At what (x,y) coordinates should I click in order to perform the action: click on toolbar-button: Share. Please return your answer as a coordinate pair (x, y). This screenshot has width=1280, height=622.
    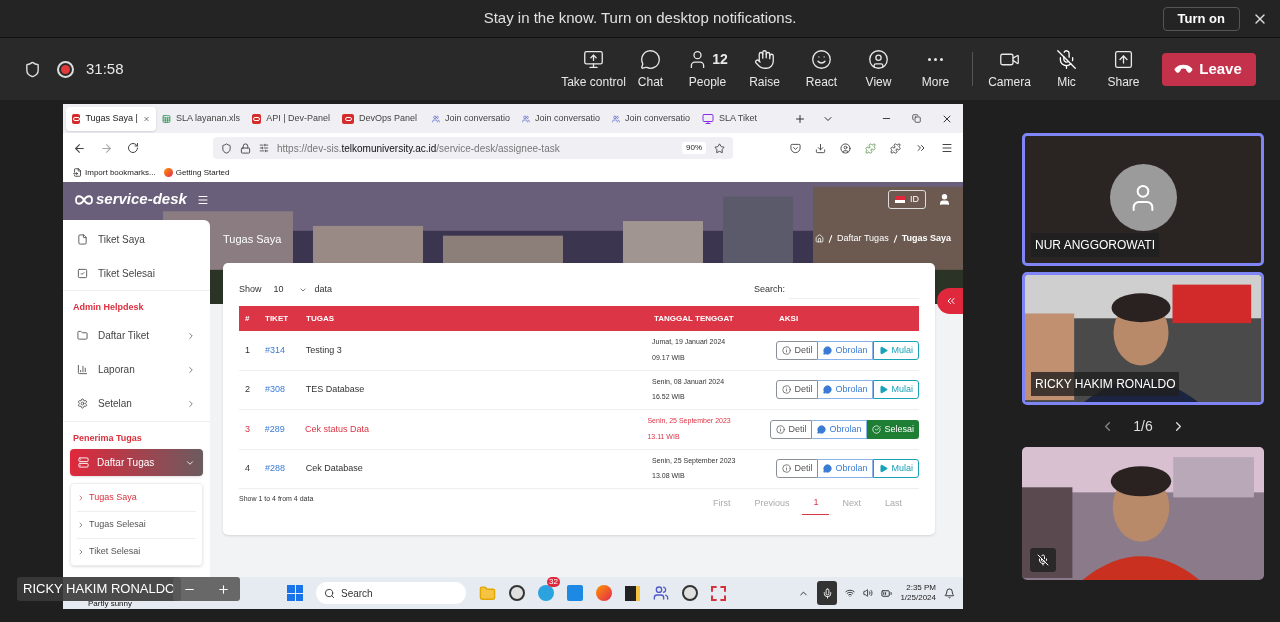
    Looking at the image, I should click on (1123, 69).